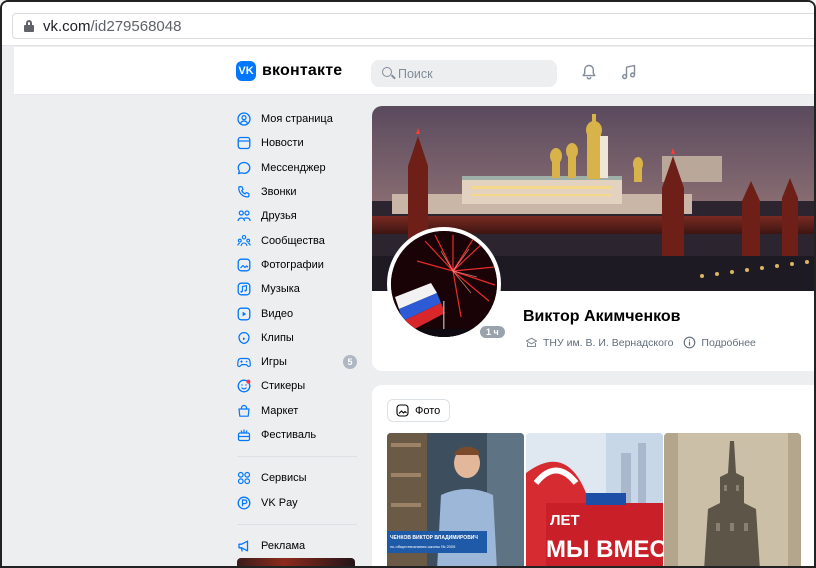  I want to click on news-icon, so click(244, 143).